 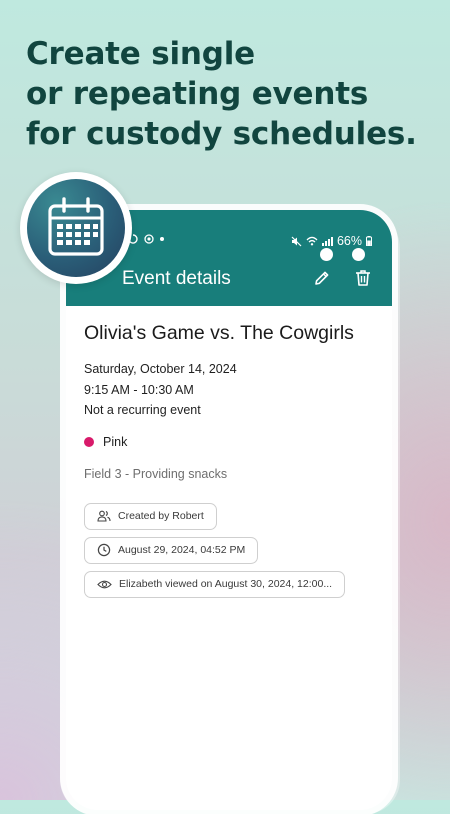 I want to click on eye-icon, so click(x=104, y=584).